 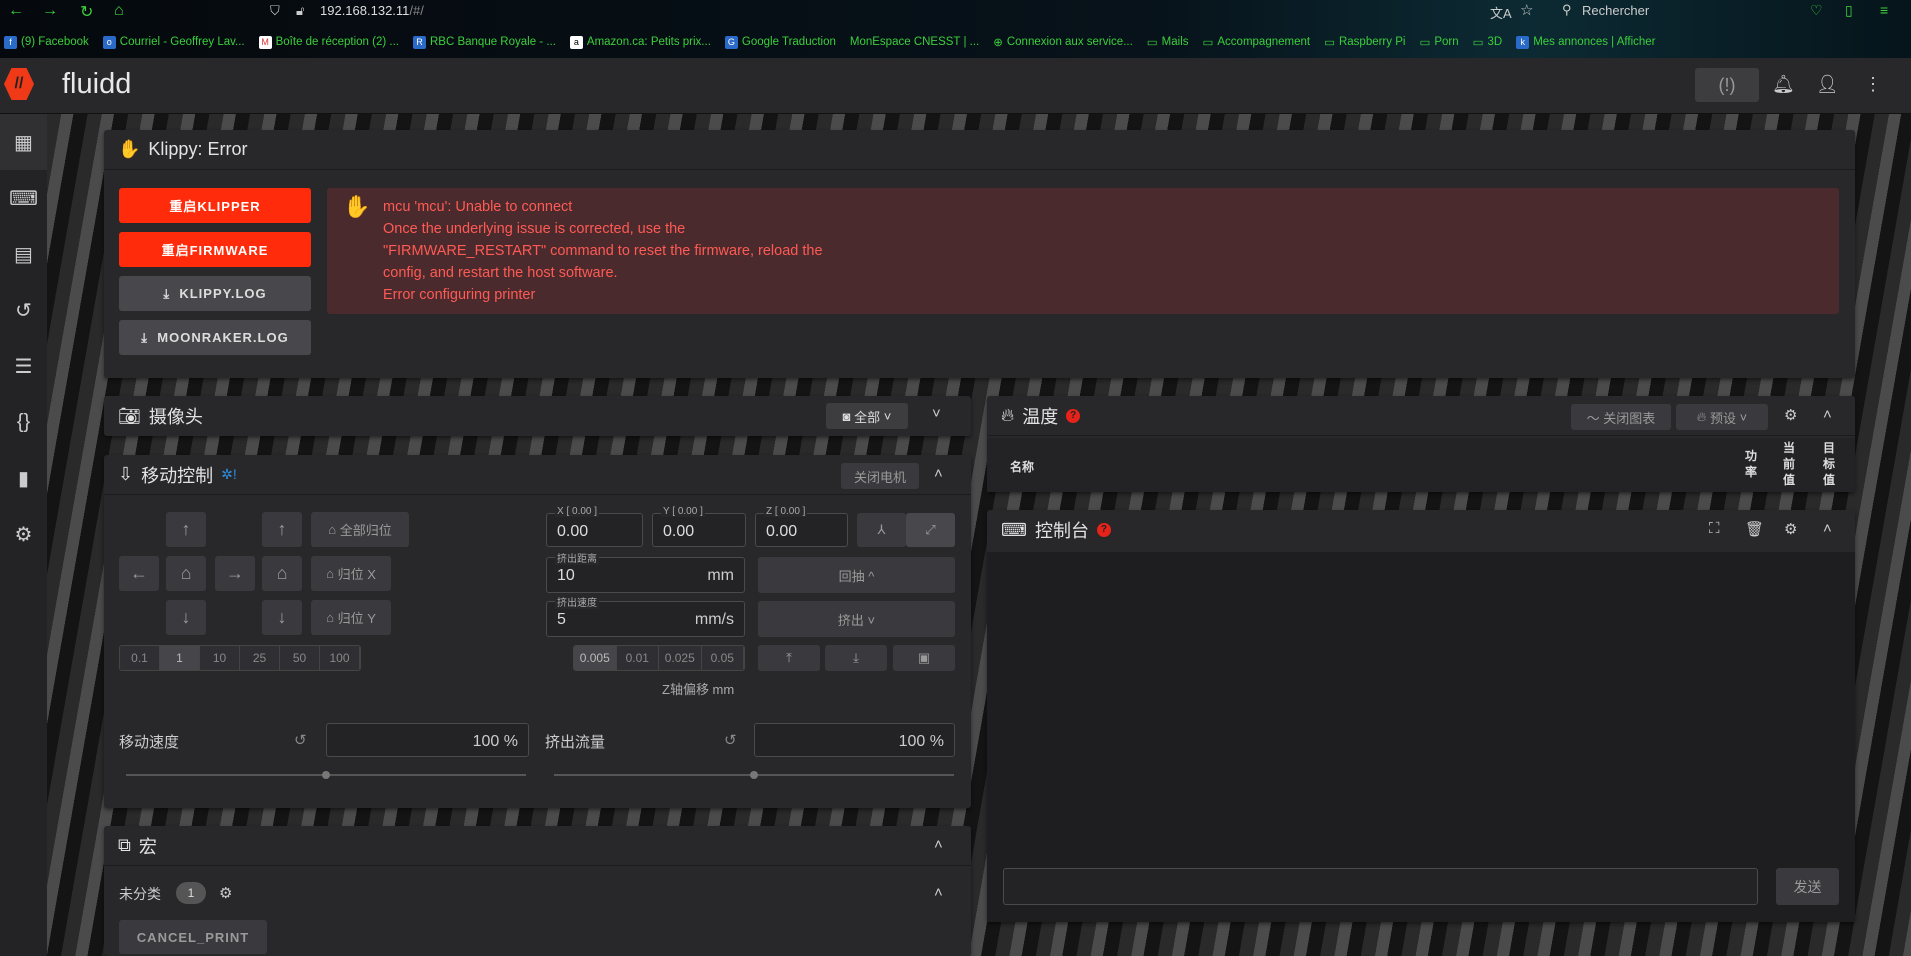 I want to click on bookmark-folder: ▭ 3D, so click(x=1488, y=42).